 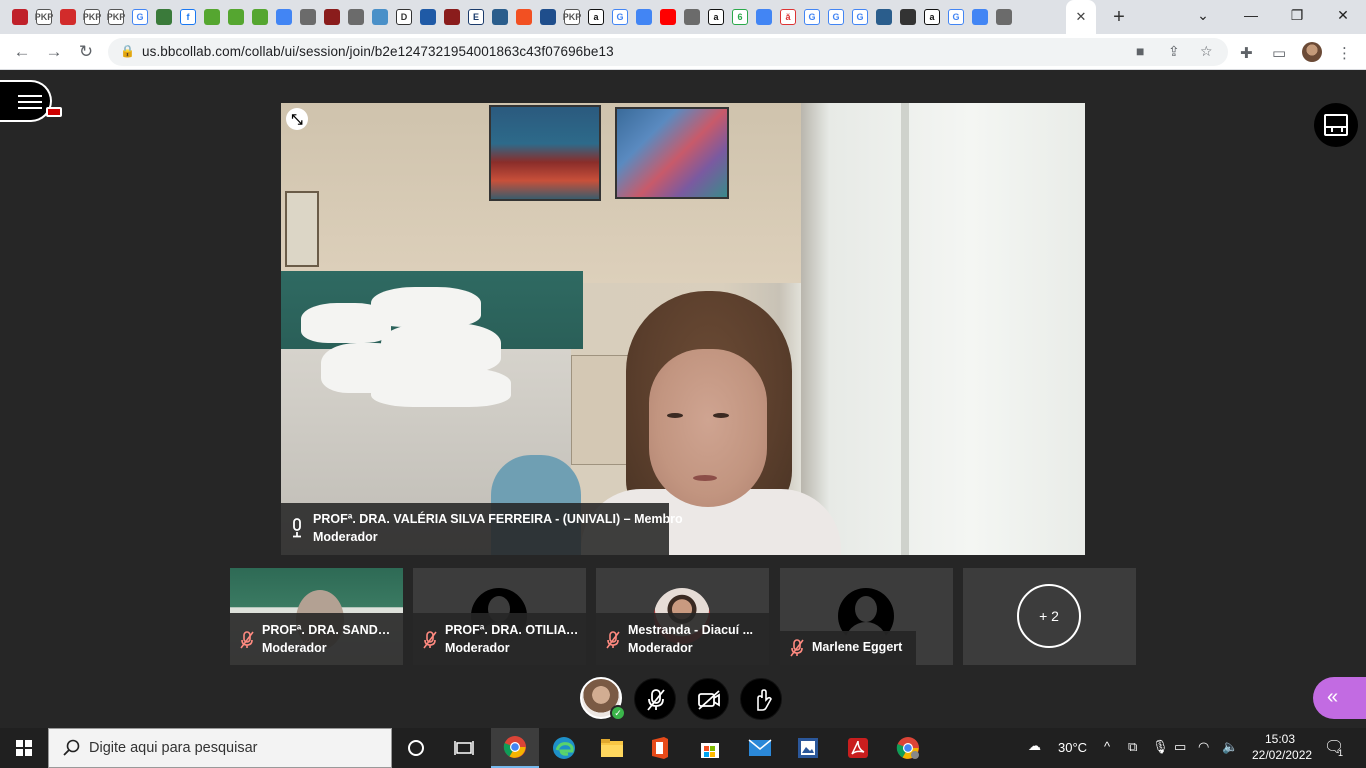 What do you see at coordinates (1282, 747) in the screenshot?
I see `system-clock: 15:03 22/02/2022` at bounding box center [1282, 747].